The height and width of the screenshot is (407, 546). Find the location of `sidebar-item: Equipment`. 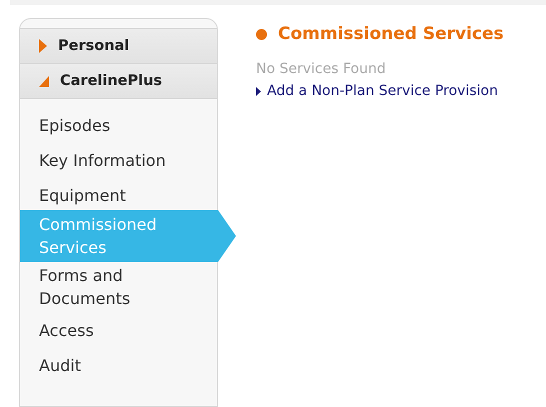

sidebar-item: Equipment is located at coordinates (128, 195).